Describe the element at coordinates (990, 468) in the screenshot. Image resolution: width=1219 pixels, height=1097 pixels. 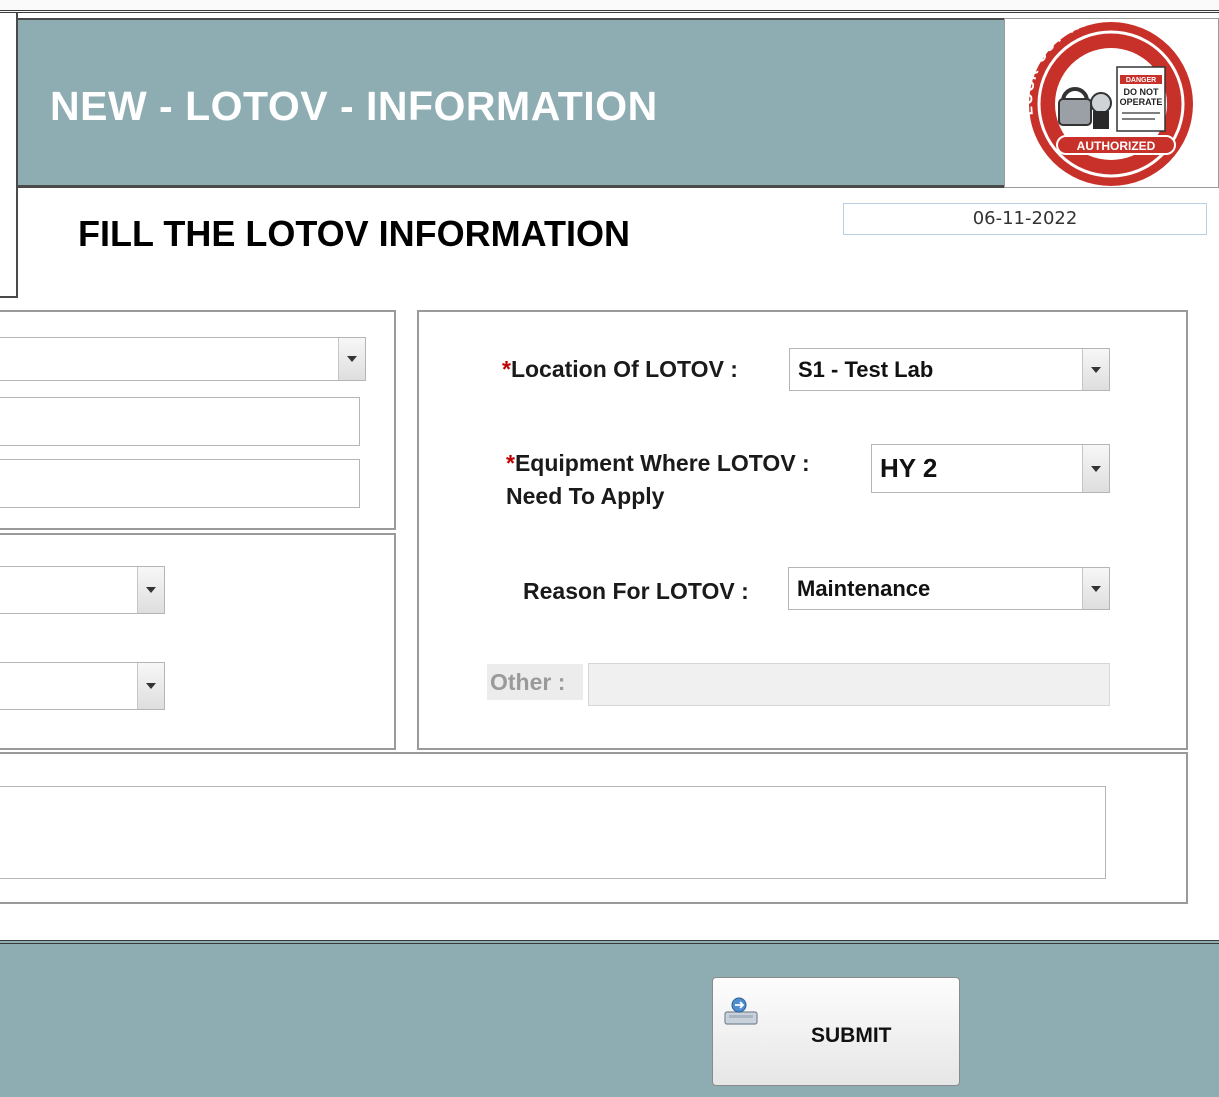
I see `equipment-select: HY 2` at that location.